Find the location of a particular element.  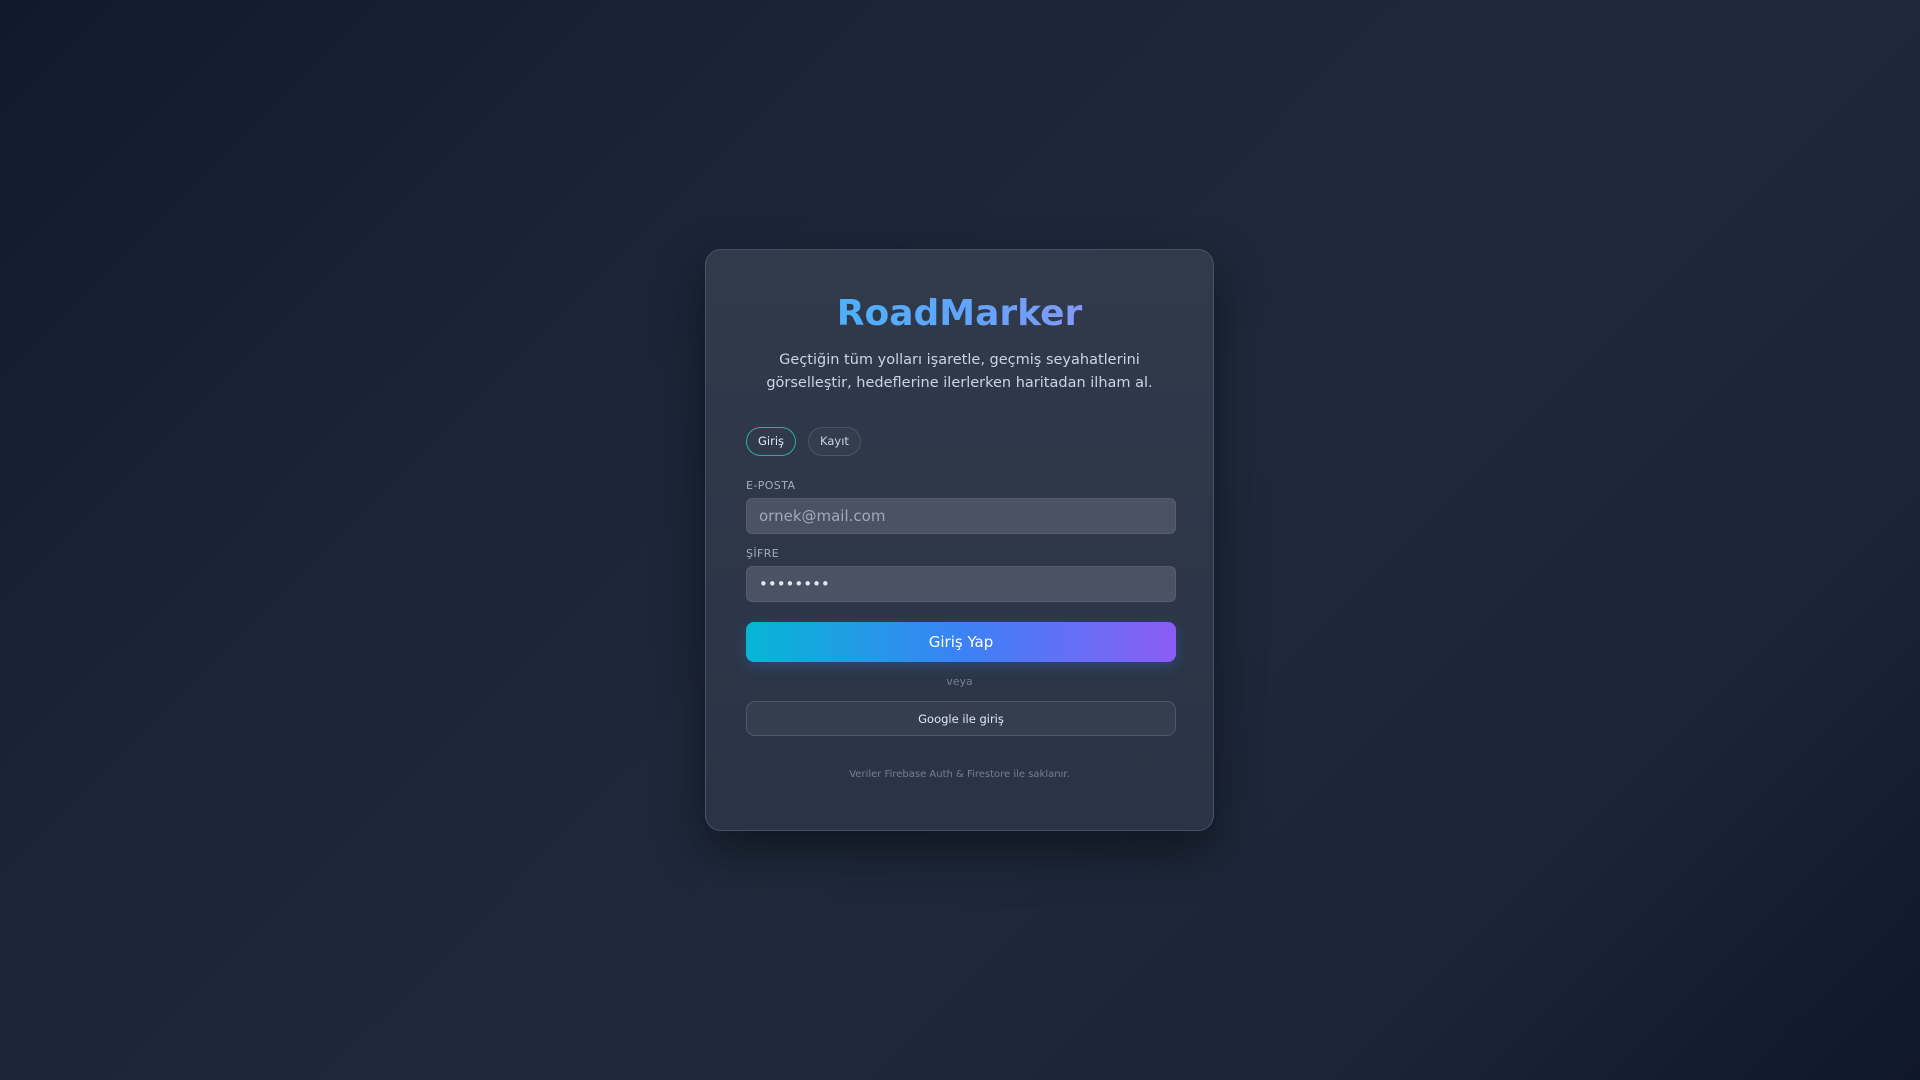

email-field is located at coordinates (961, 516).